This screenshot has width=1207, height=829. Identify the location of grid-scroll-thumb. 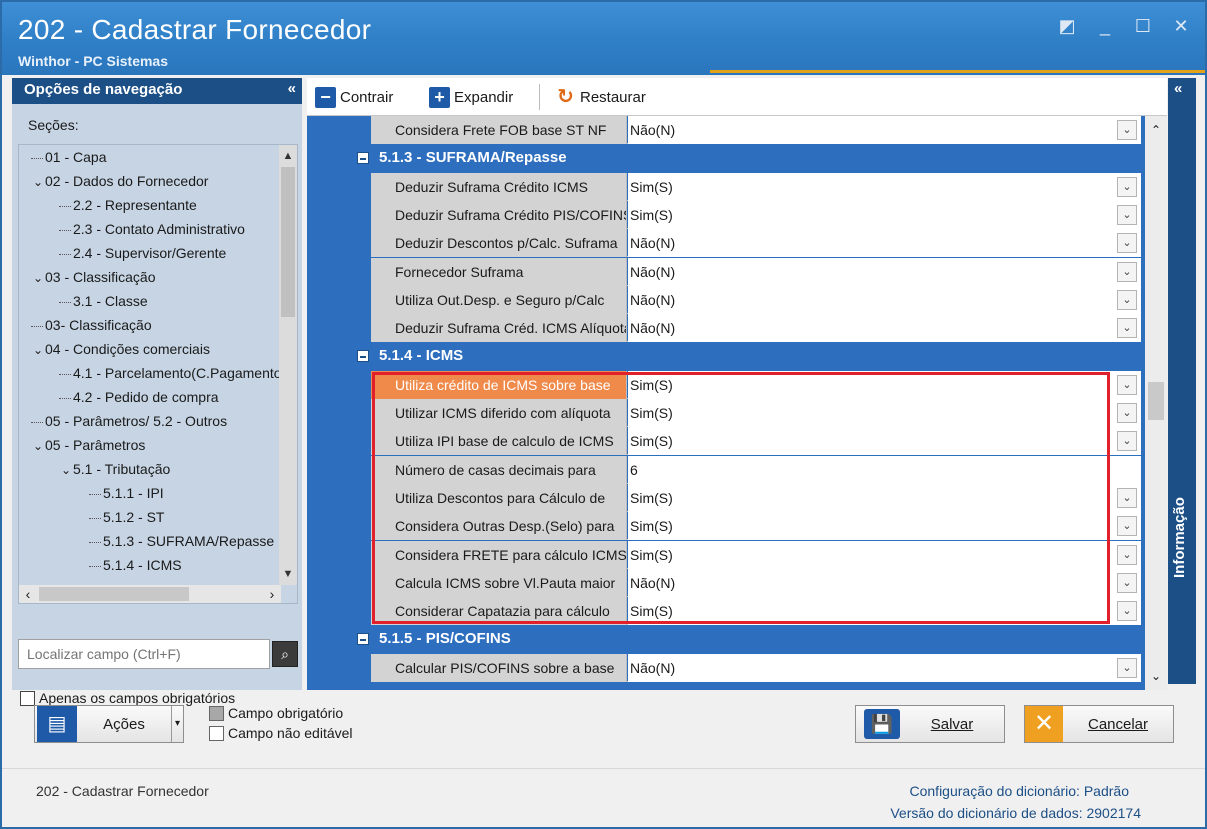
(1156, 401).